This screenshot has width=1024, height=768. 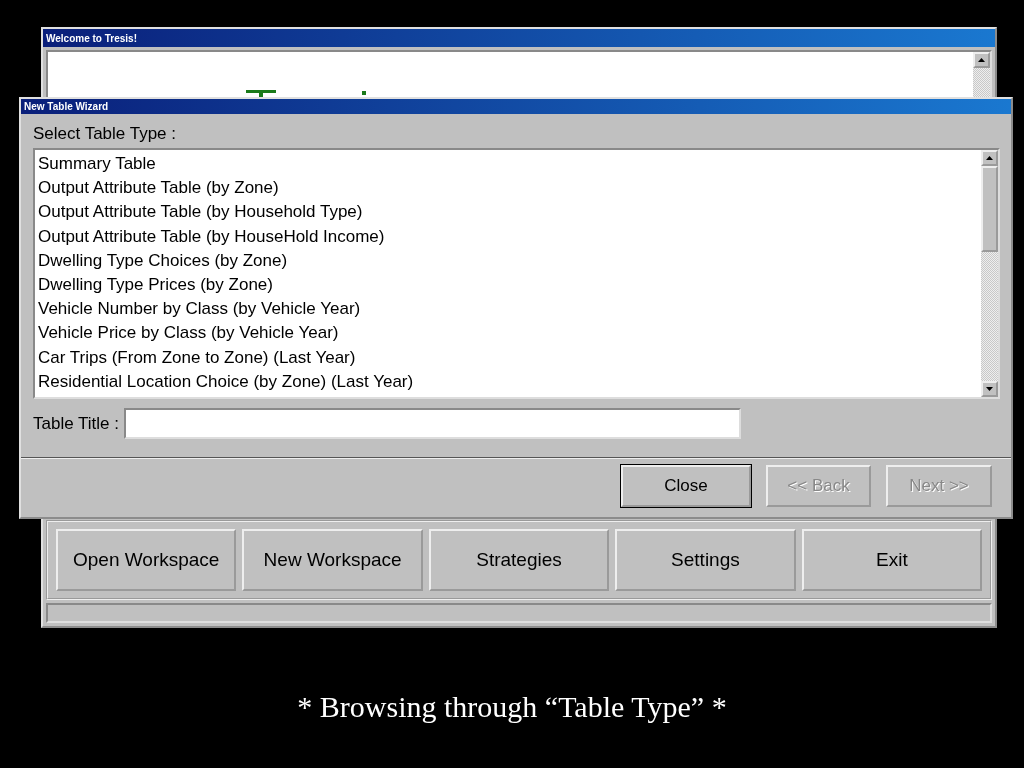 What do you see at coordinates (989, 389) in the screenshot?
I see `down-arrow-icon` at bounding box center [989, 389].